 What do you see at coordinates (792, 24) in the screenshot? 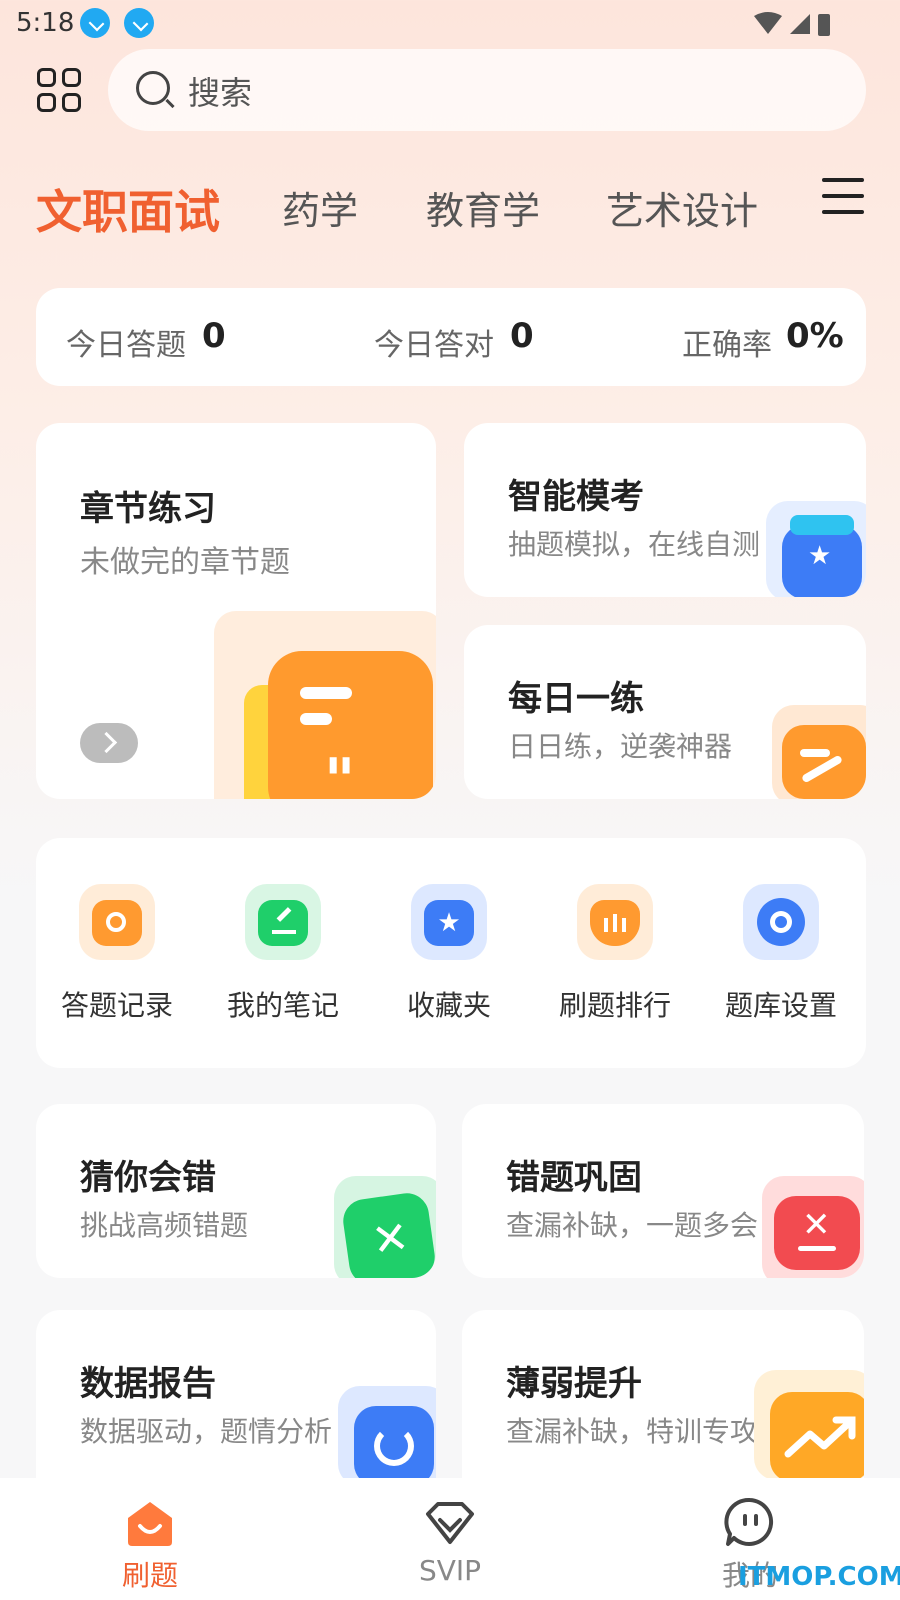
I see `signal-battery-icon` at bounding box center [792, 24].